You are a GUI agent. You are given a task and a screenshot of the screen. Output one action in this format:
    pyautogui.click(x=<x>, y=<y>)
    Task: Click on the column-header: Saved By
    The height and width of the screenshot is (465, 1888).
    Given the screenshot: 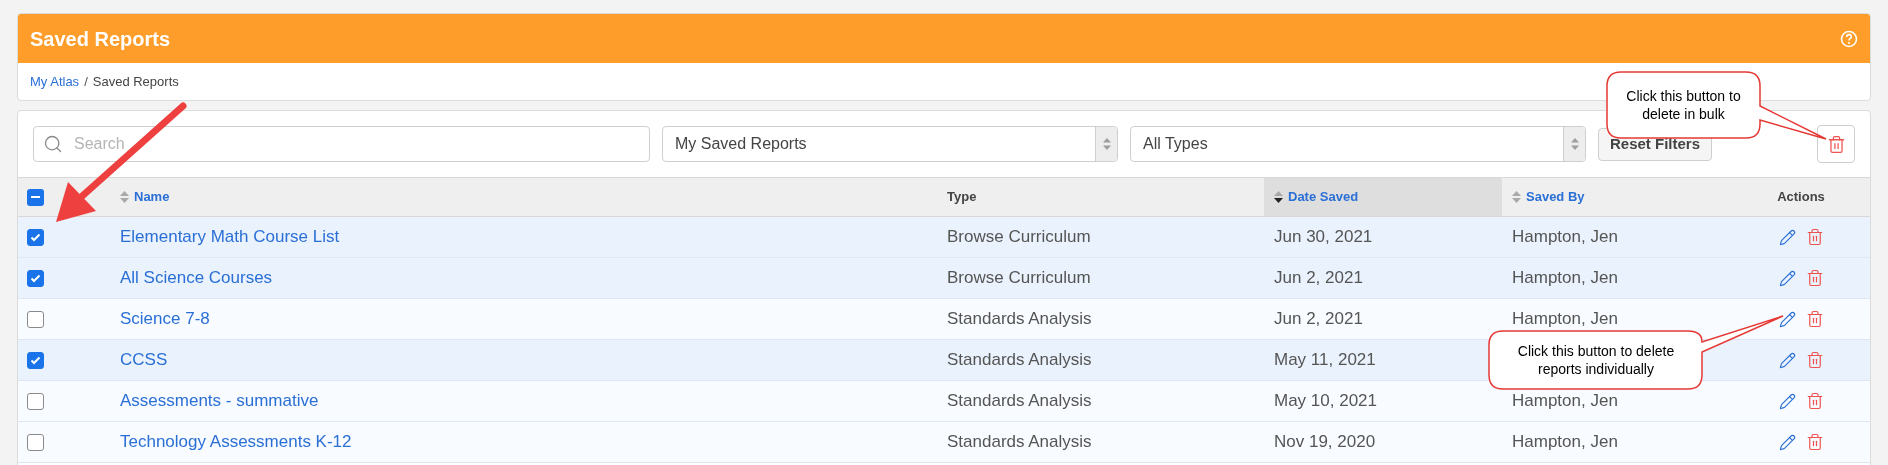 What is the action you would take?
    pyautogui.click(x=1617, y=197)
    